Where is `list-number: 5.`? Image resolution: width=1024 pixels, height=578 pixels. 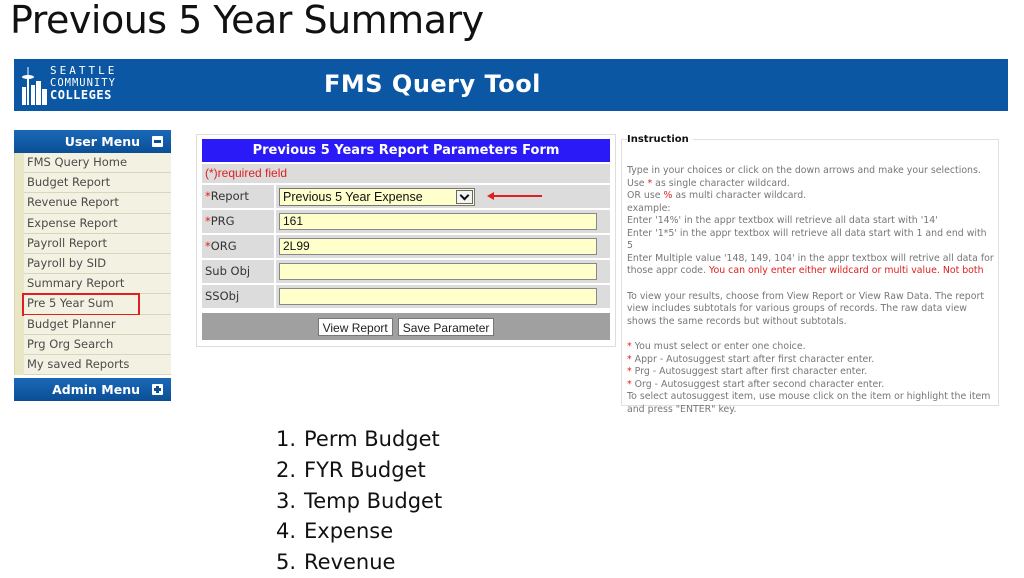
list-number: 5. is located at coordinates (286, 562).